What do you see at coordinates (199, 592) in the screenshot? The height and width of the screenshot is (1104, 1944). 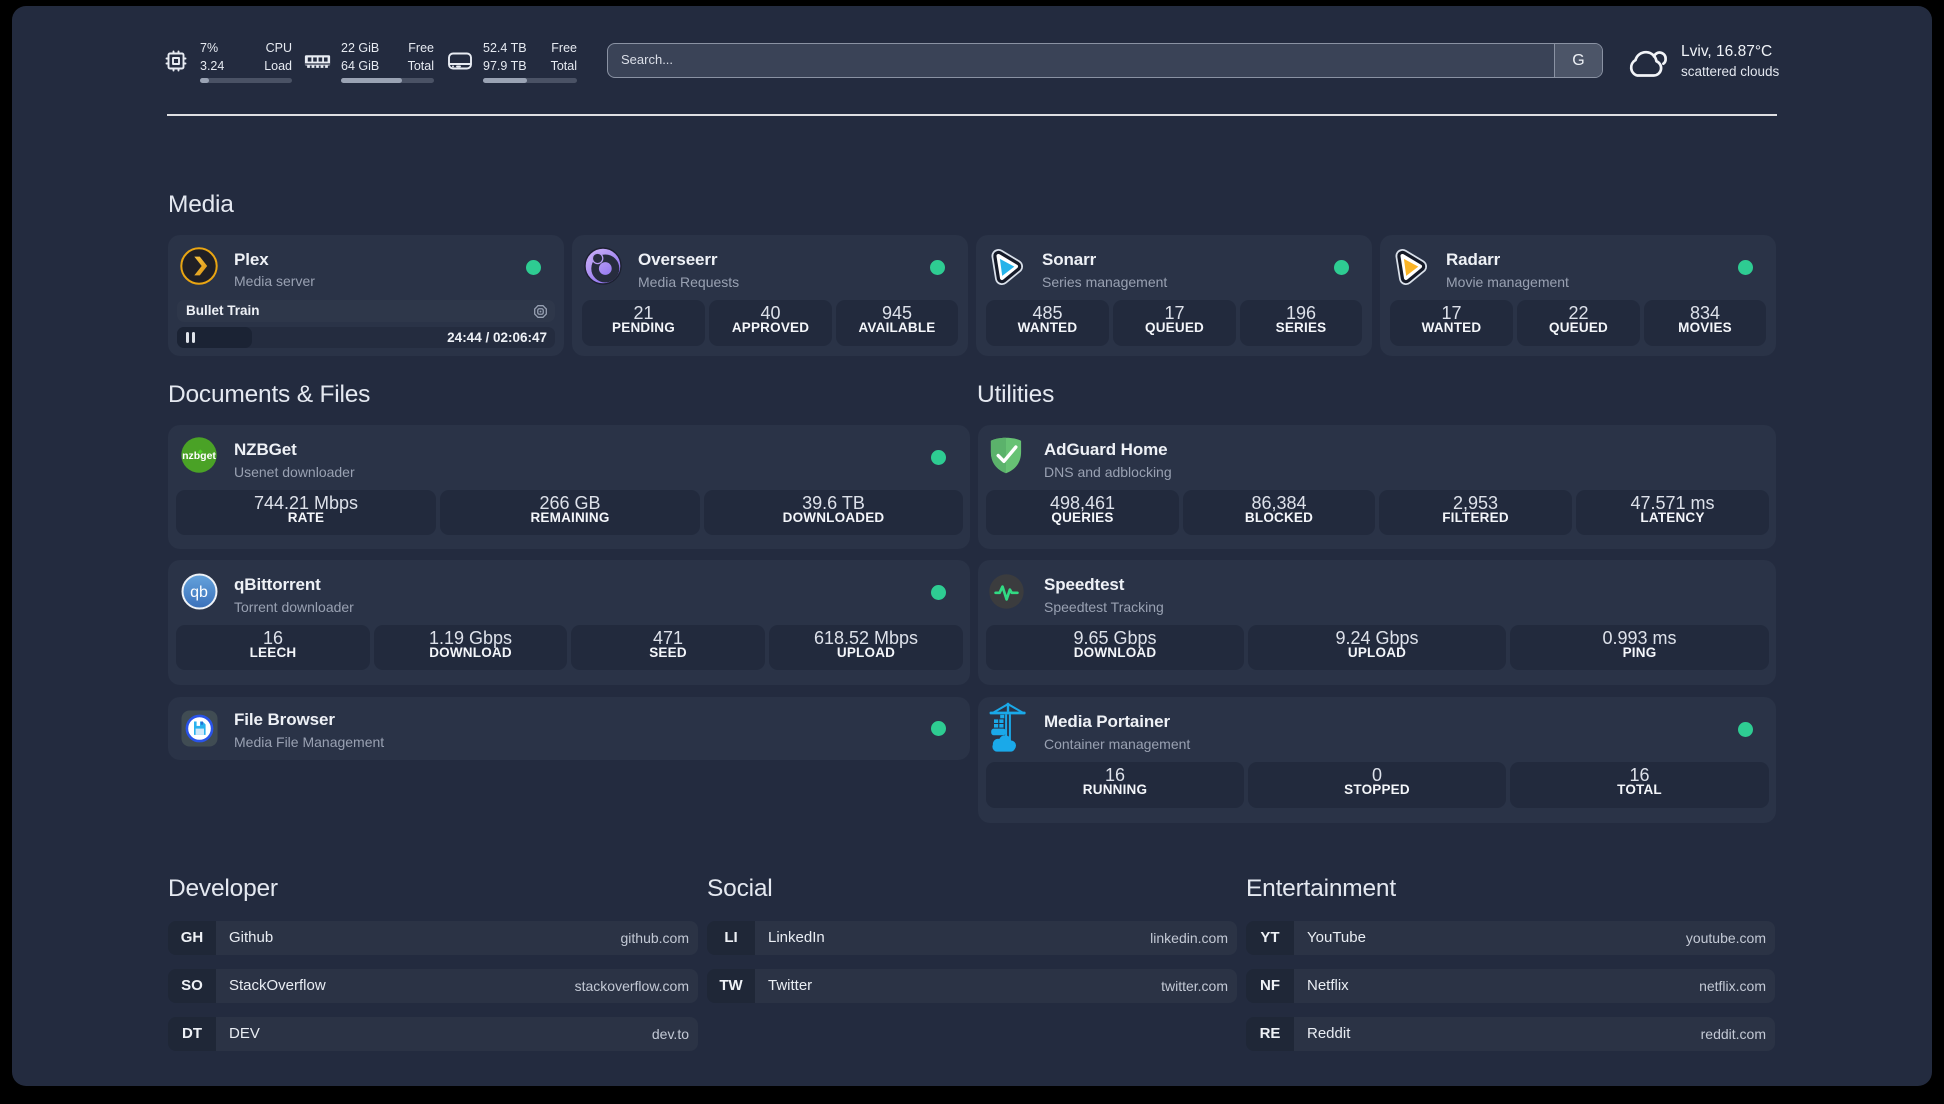 I see `svg-text: qb` at bounding box center [199, 592].